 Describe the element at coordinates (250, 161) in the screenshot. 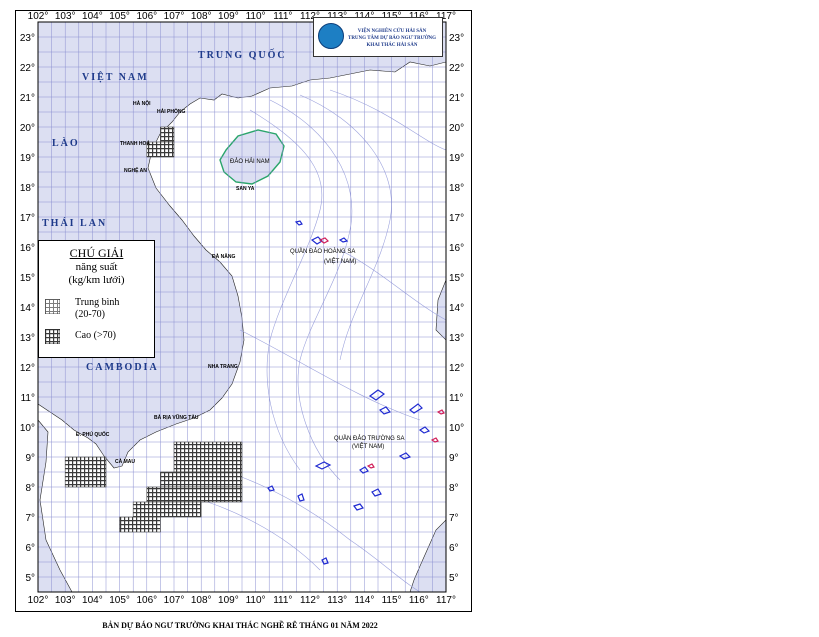

I see `island-label: ĐẢO HẢI NAM` at that location.